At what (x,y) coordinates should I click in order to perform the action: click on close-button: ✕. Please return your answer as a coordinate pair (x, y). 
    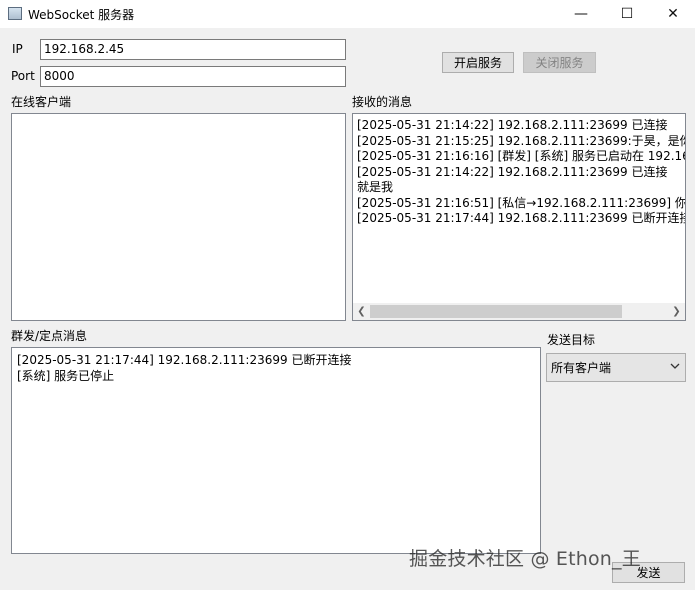
    Looking at the image, I should click on (672, 14).